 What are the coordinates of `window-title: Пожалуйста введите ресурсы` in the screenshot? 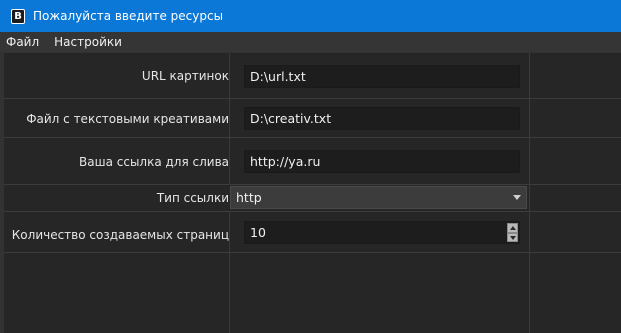 It's located at (128, 16).